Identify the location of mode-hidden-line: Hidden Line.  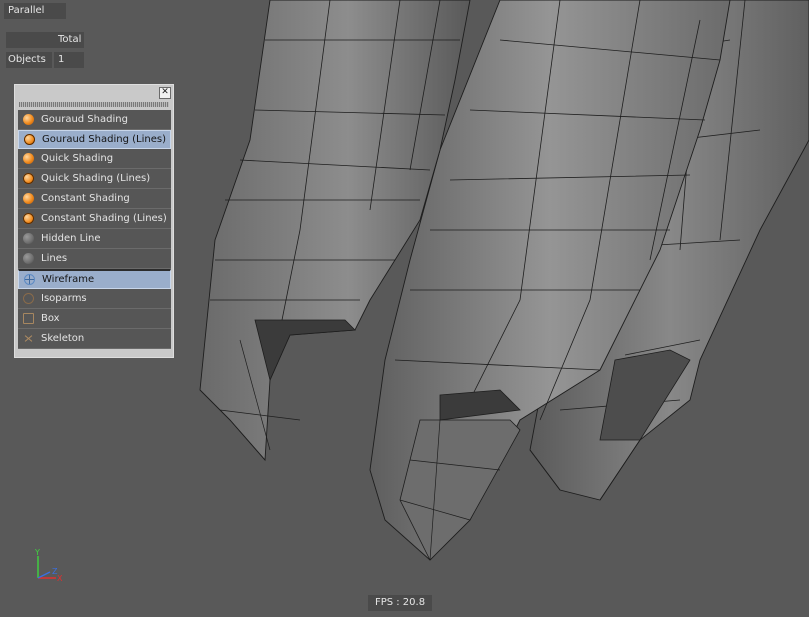
(94, 239).